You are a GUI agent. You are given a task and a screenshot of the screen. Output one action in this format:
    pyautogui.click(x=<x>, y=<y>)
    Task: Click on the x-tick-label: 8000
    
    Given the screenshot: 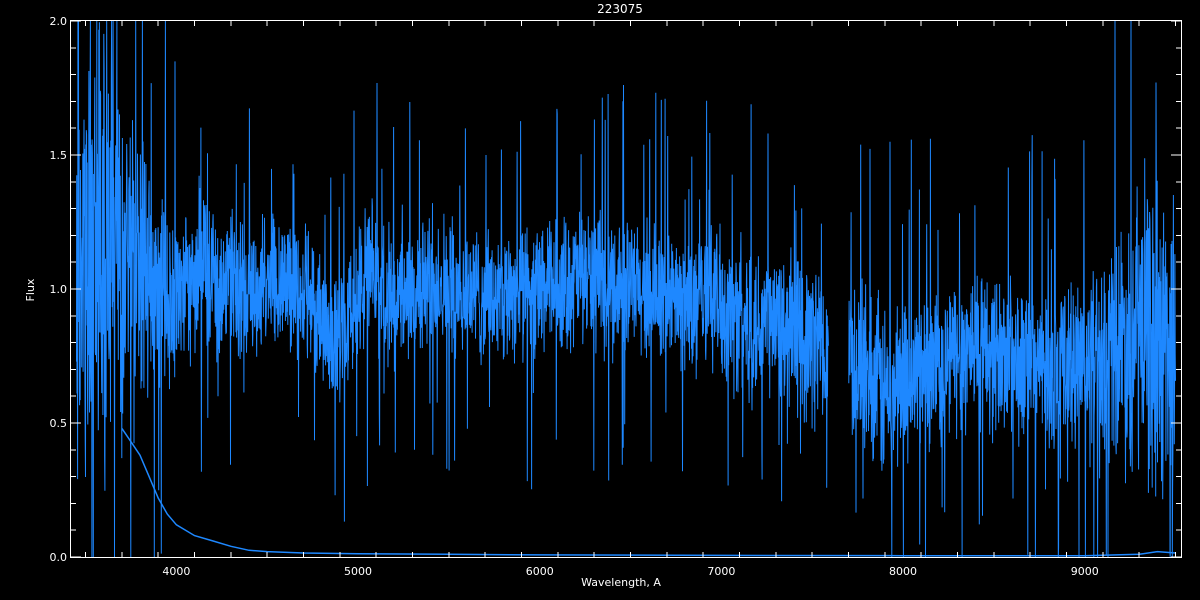 What is the action you would take?
    pyautogui.click(x=903, y=571)
    